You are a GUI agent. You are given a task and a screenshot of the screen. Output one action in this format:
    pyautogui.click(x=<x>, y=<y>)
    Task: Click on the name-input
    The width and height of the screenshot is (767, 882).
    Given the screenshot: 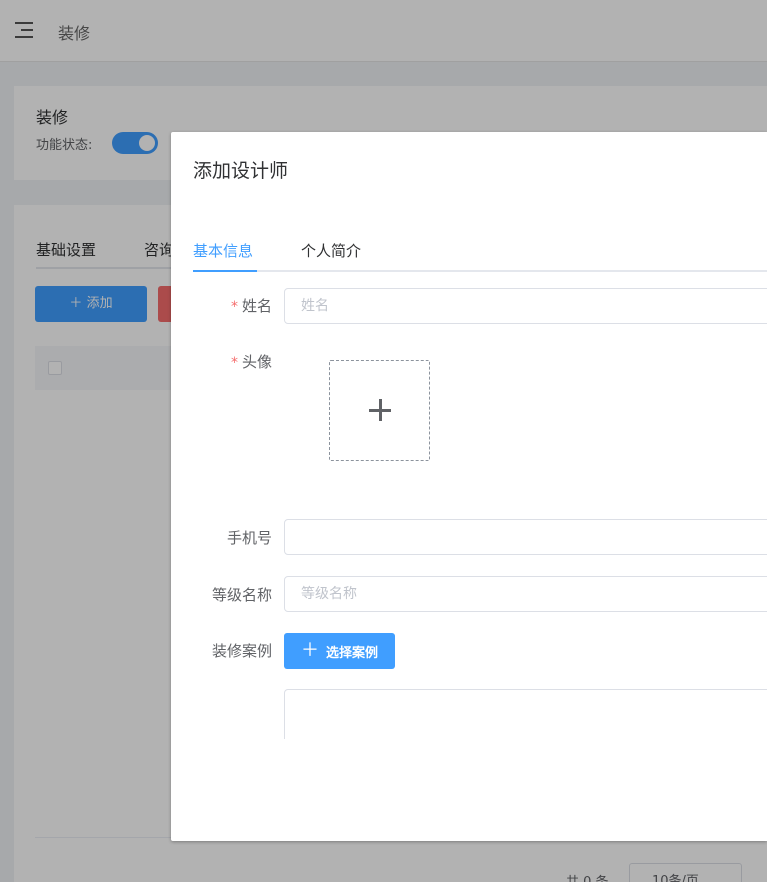 What is the action you would take?
    pyautogui.click(x=525, y=306)
    